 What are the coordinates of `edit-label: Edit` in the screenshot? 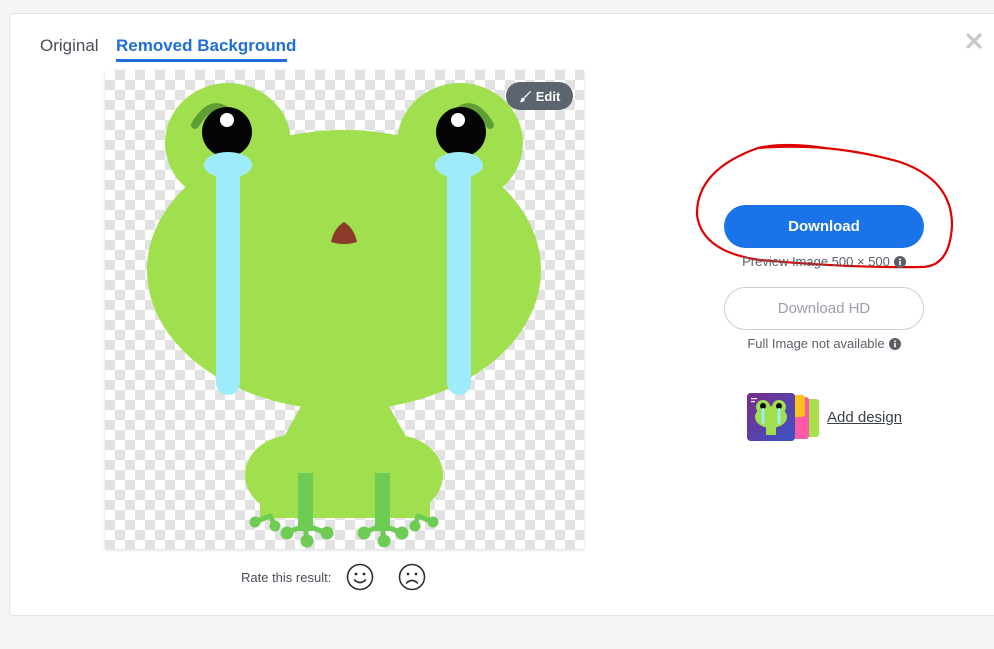 It's located at (548, 96).